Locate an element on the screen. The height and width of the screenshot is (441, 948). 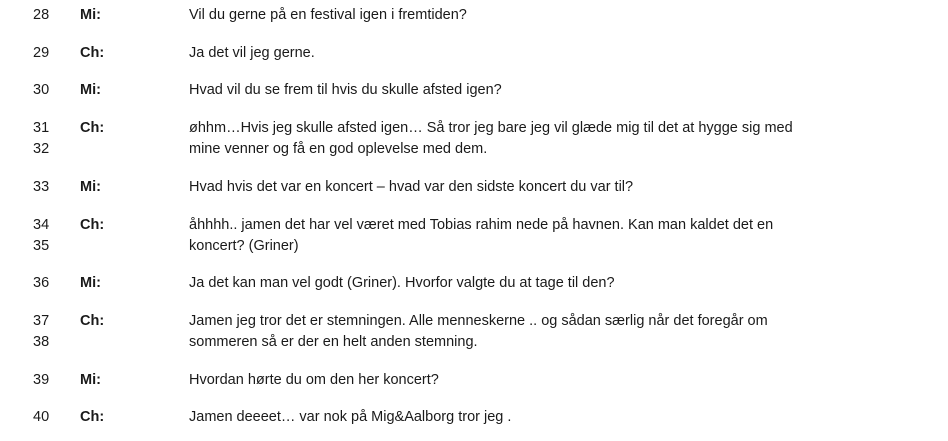
line-number: 35 is located at coordinates (41, 246).